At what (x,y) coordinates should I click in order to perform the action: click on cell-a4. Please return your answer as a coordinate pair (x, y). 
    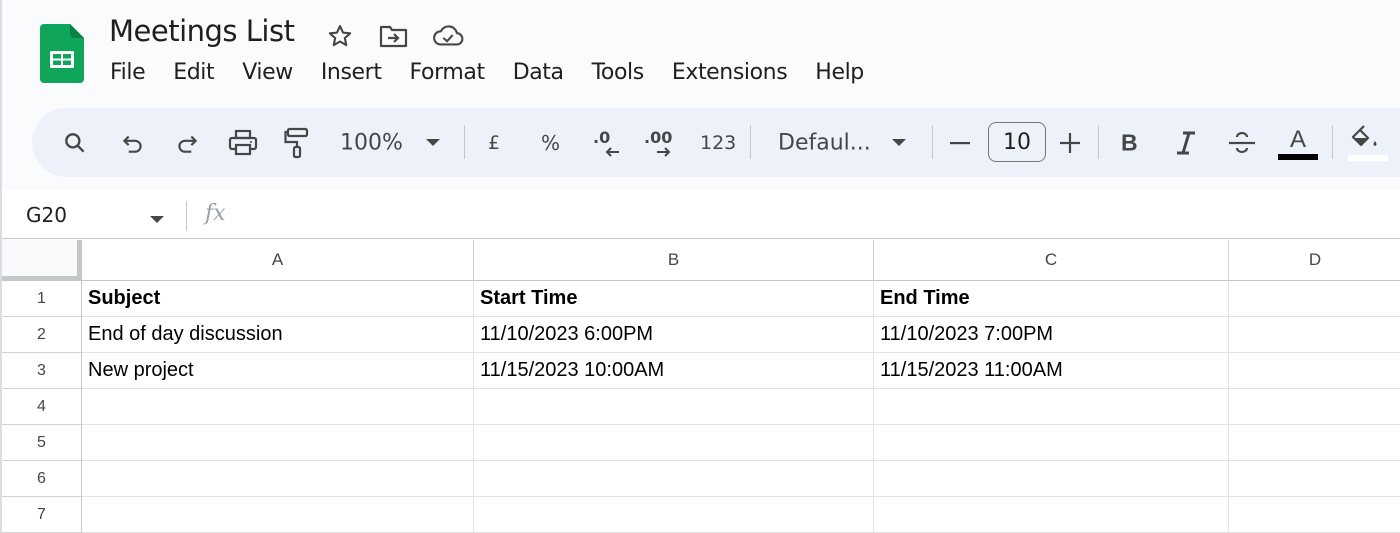
    Looking at the image, I should click on (278, 407).